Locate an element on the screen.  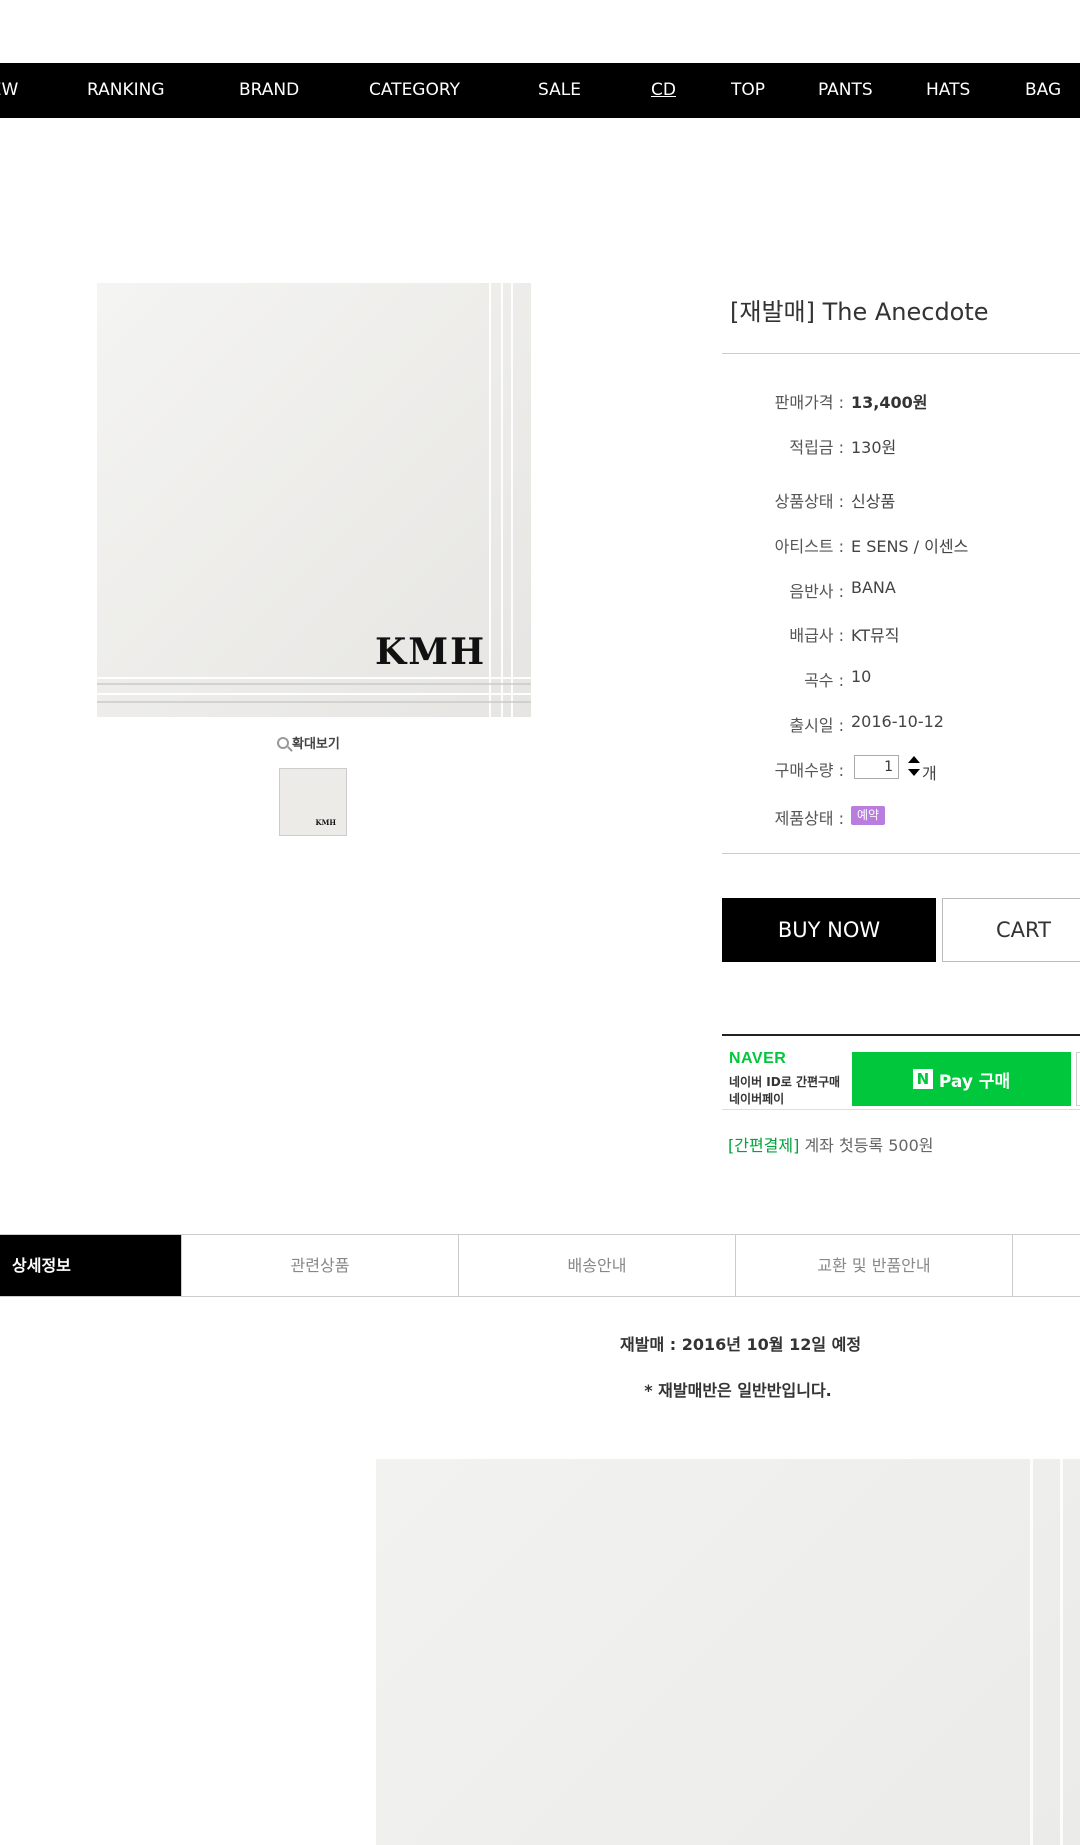
status-label: 제품상태 : is located at coordinates (809, 818).